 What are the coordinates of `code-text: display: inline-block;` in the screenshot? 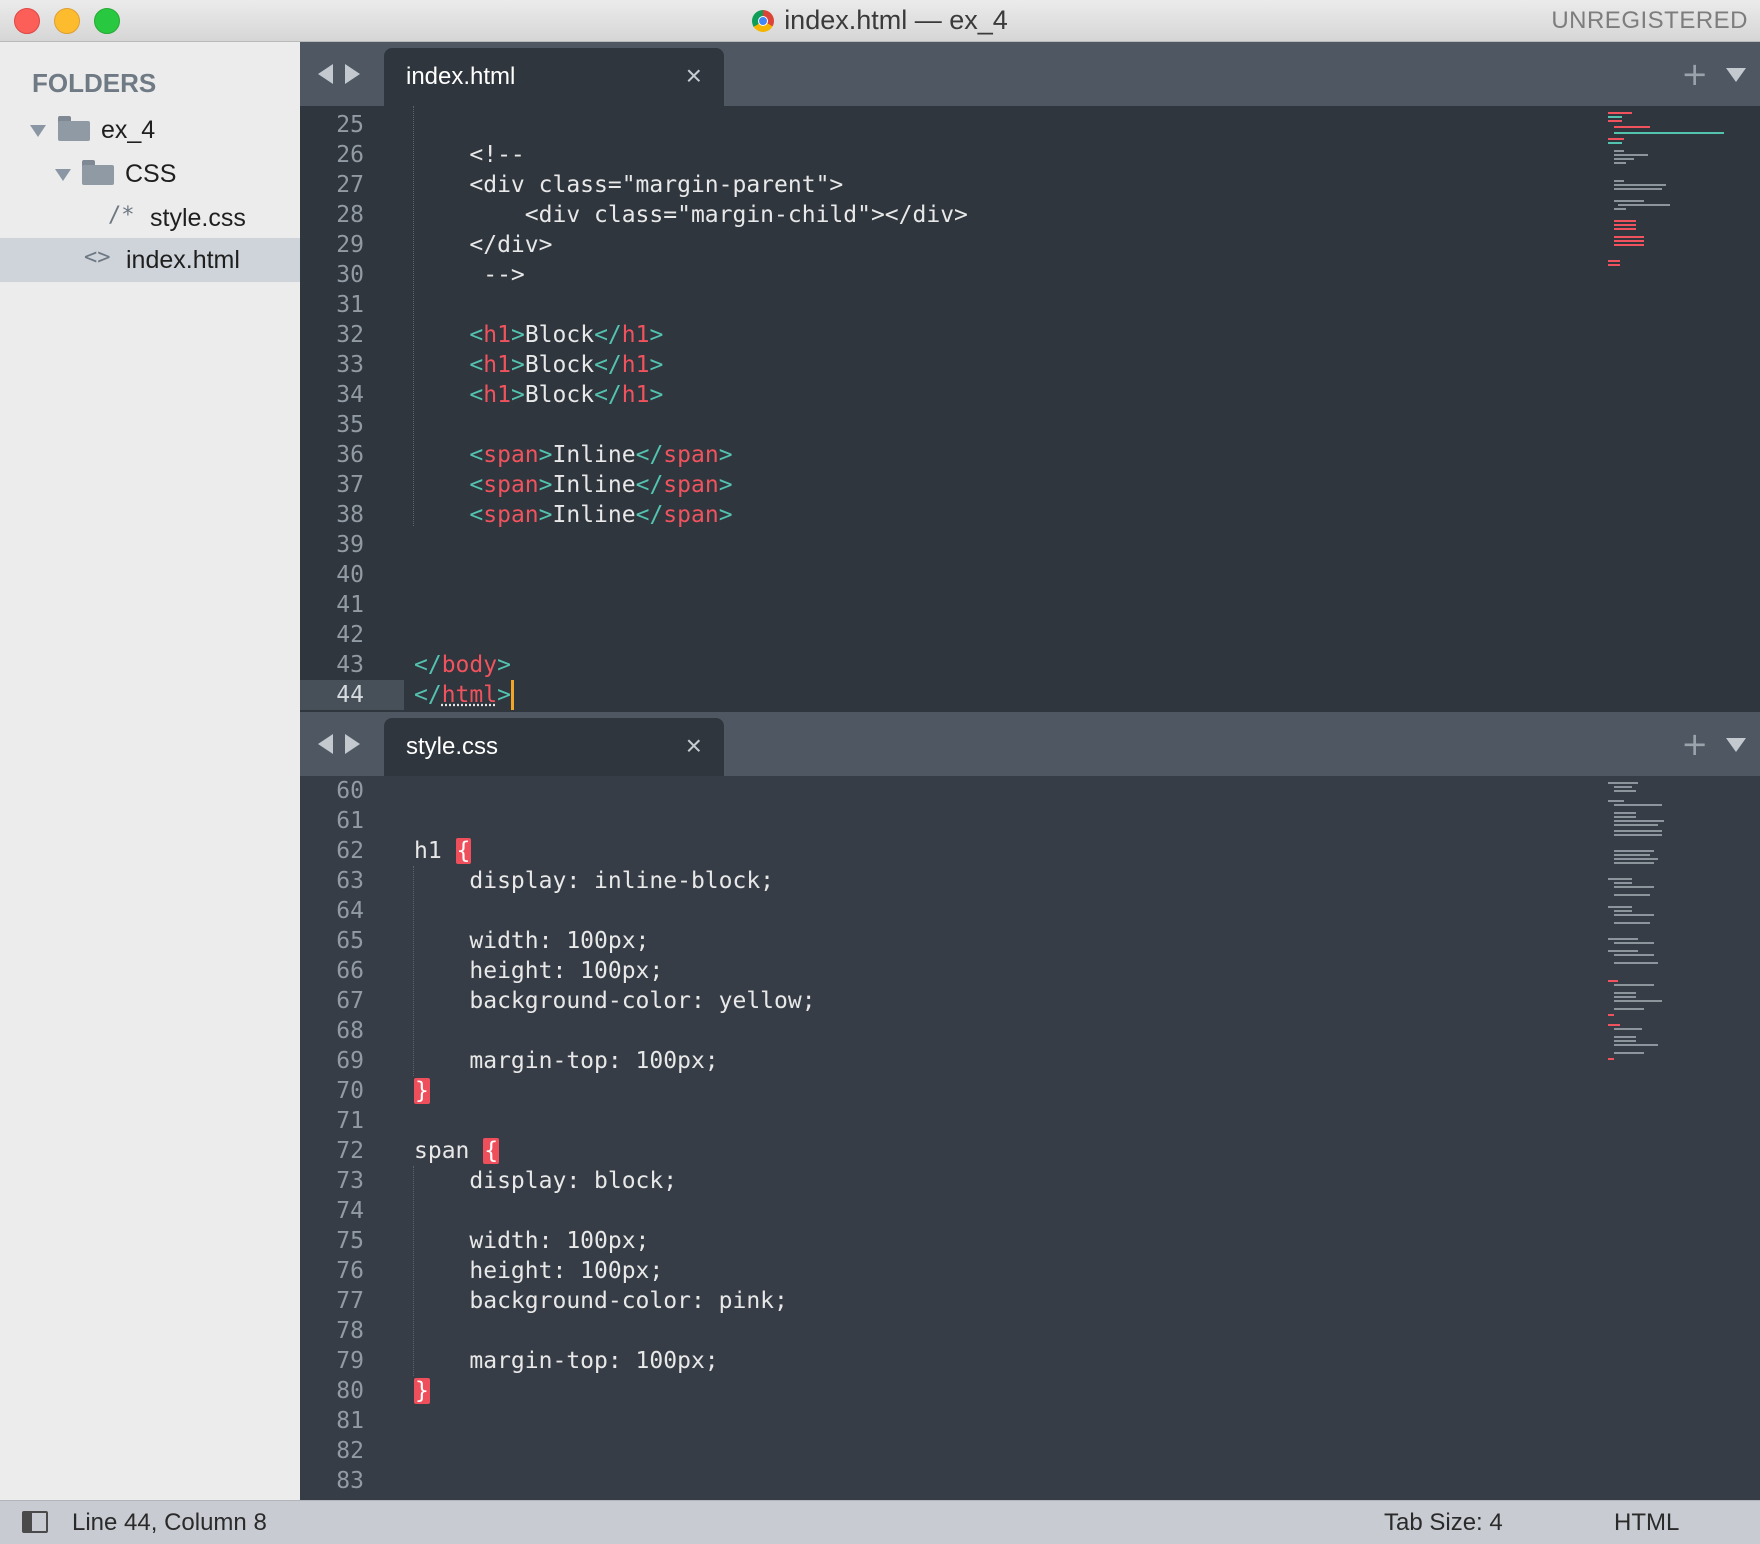 It's located at (594, 881).